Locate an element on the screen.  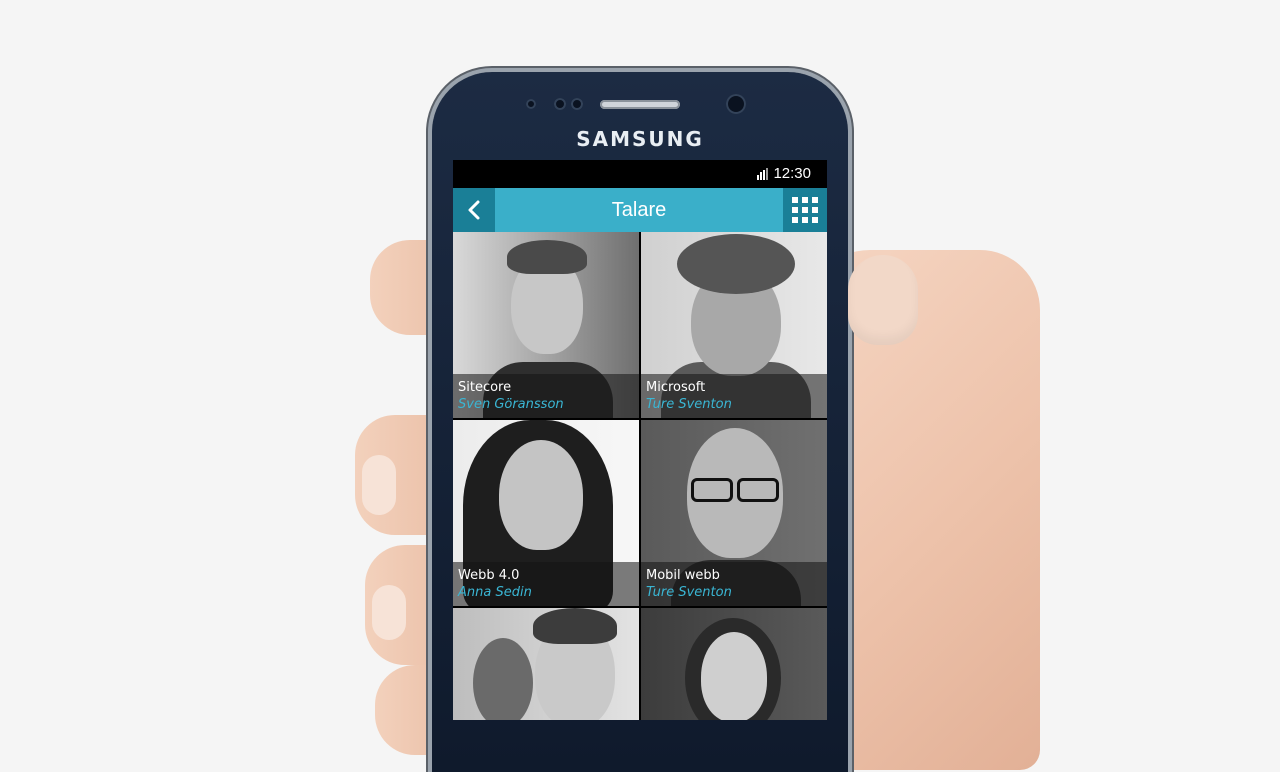
tile-caption: Sitecore Sven Göransson is located at coordinates (546, 396).